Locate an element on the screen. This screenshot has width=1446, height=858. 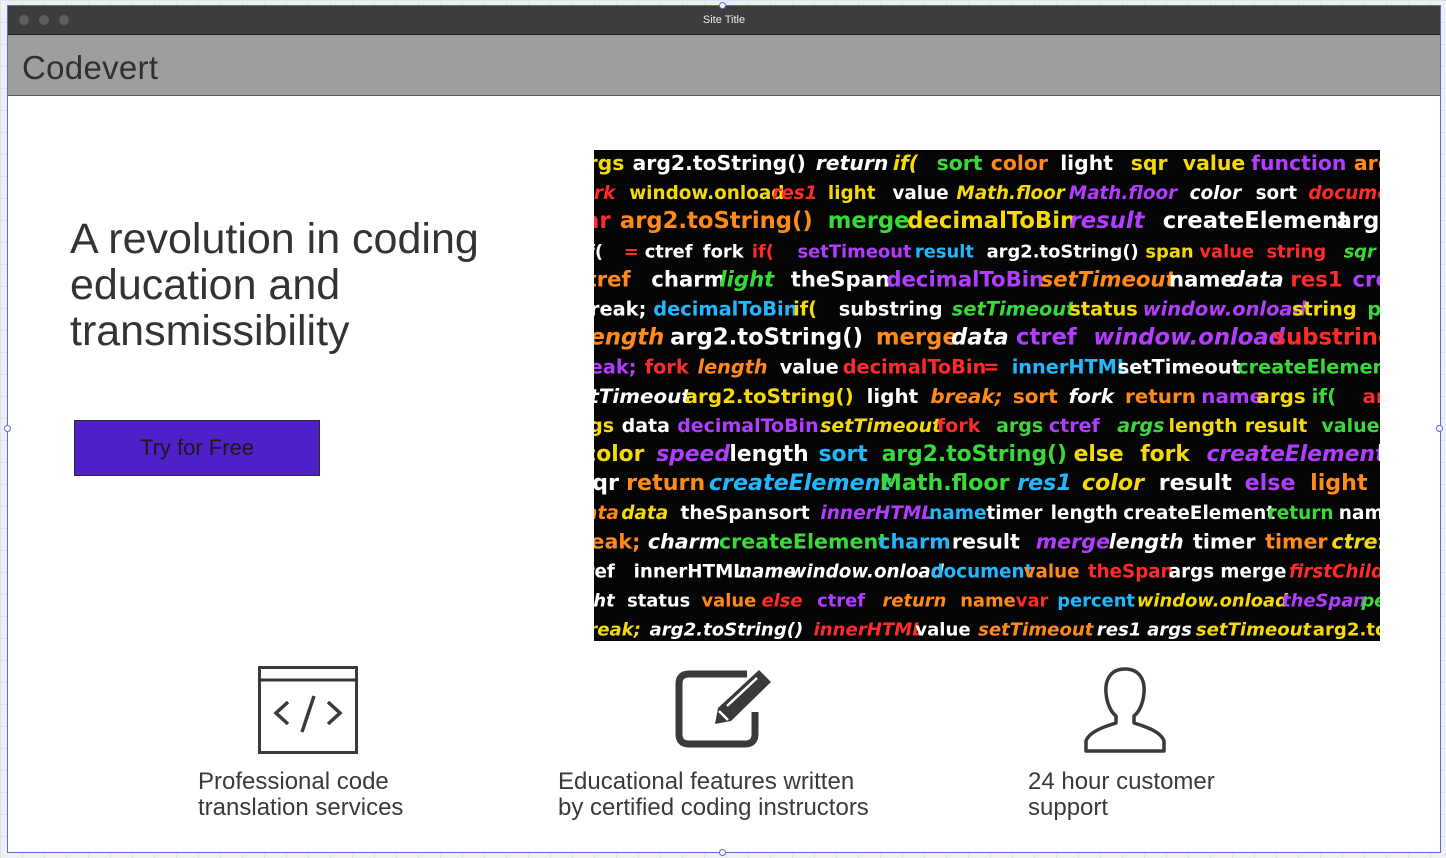
code-token: function is located at coordinates (1298, 163).